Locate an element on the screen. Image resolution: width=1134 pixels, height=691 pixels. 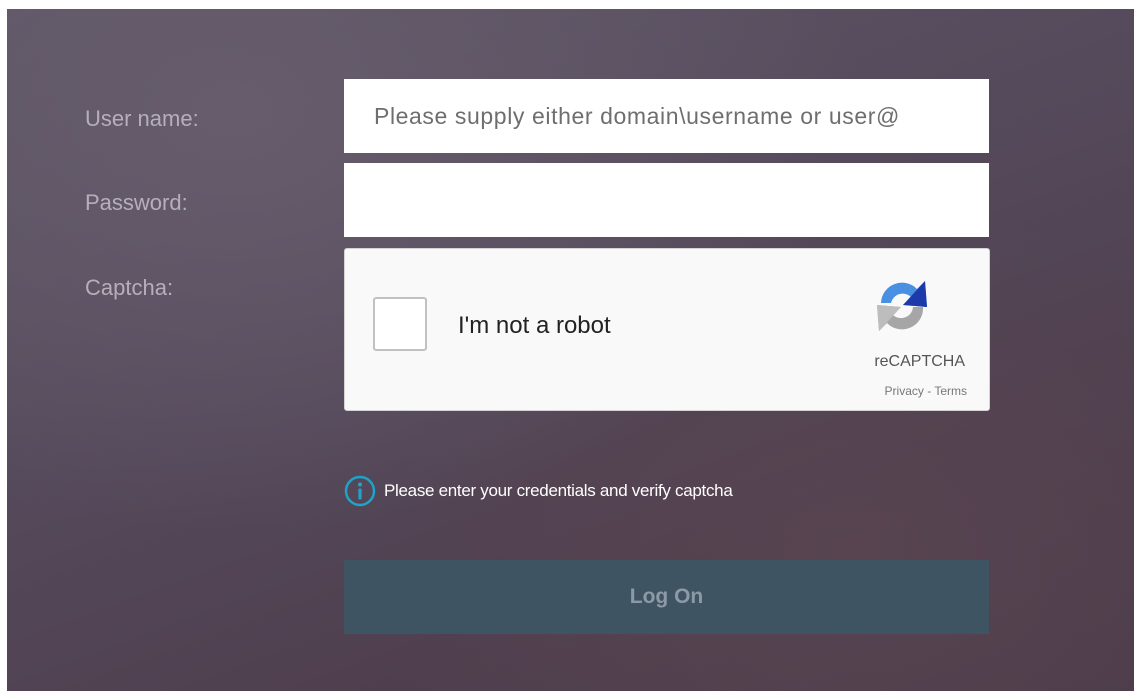
password-input is located at coordinates (666, 200).